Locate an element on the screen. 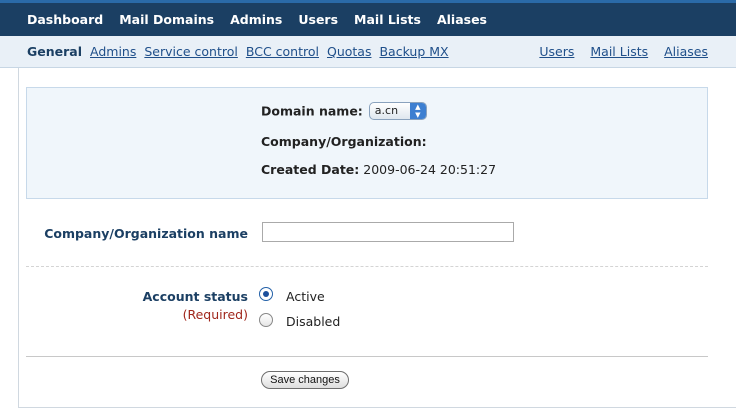 The height and width of the screenshot is (416, 736). tab-admins: Admins is located at coordinates (113, 51).